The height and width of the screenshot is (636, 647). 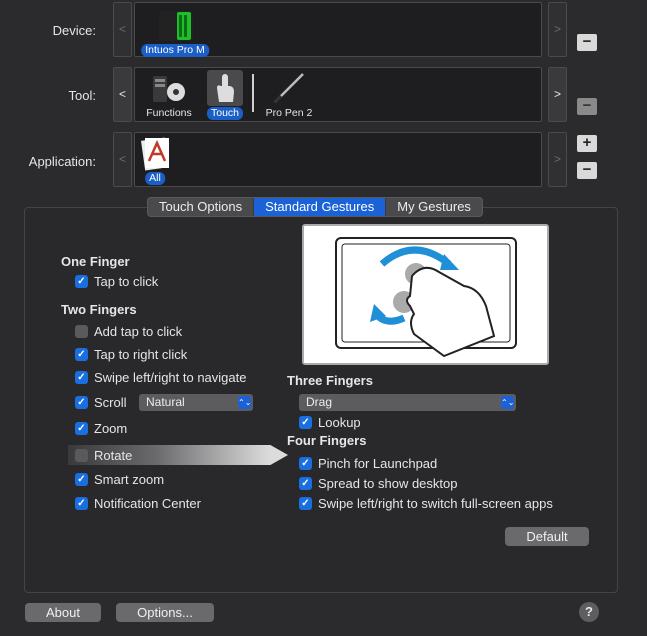 I want to click on option-tap-to-right-click: ✓ Tap to right click, so click(x=131, y=354).